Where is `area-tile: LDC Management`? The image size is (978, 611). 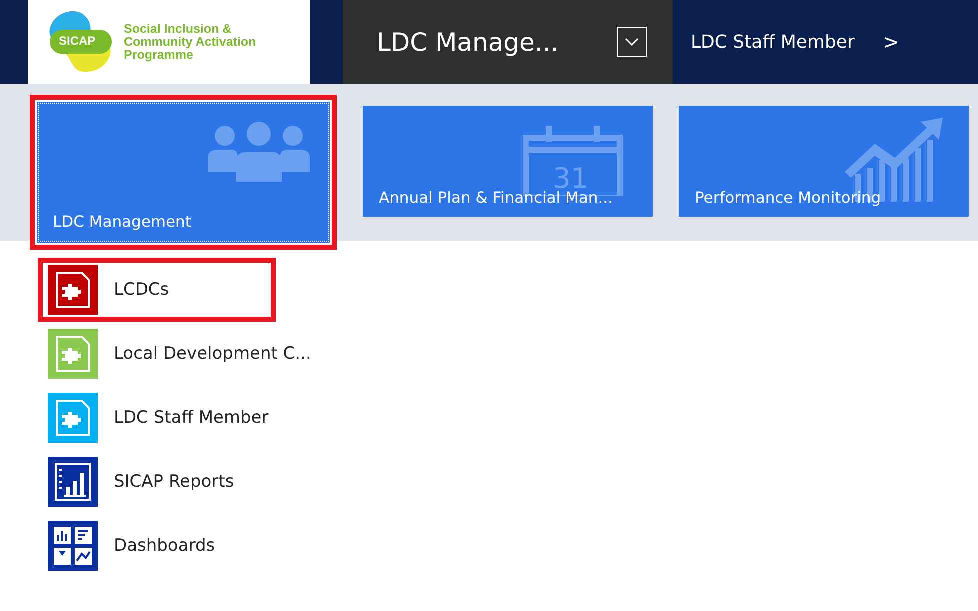
area-tile: LDC Management is located at coordinates (183, 172).